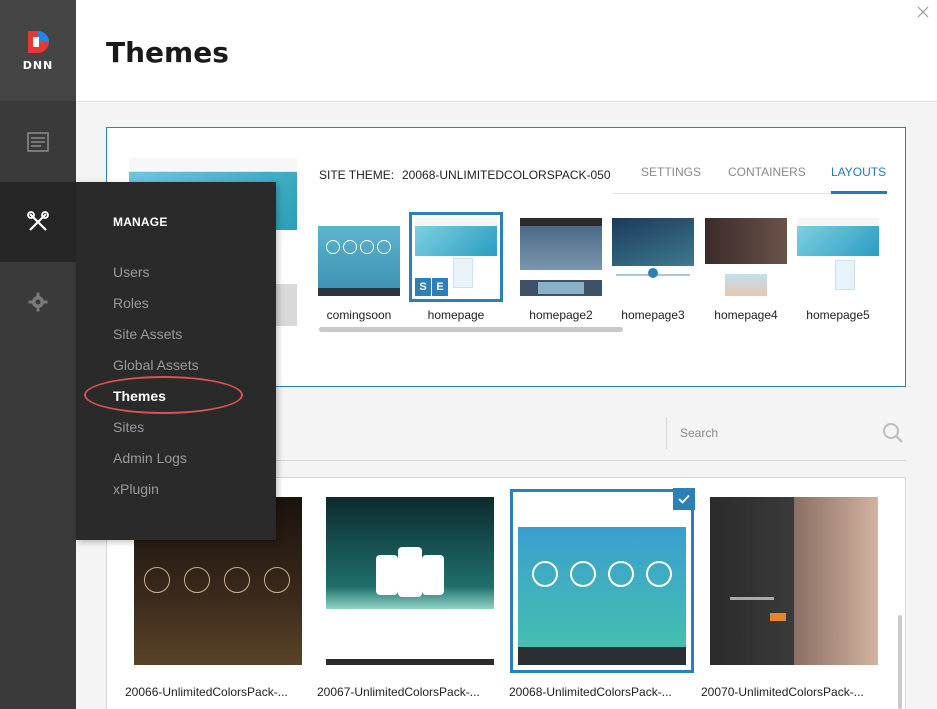 The width and height of the screenshot is (937, 709). I want to click on layout-badge-e: E, so click(440, 287).